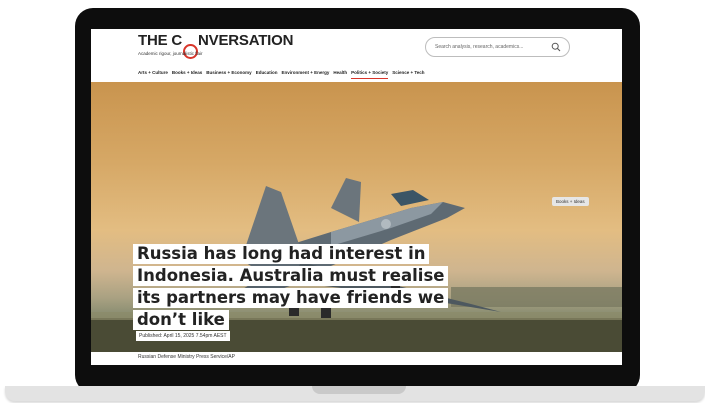  Describe the element at coordinates (160, 40) in the screenshot. I see `logo-text-start: THE C` at that location.